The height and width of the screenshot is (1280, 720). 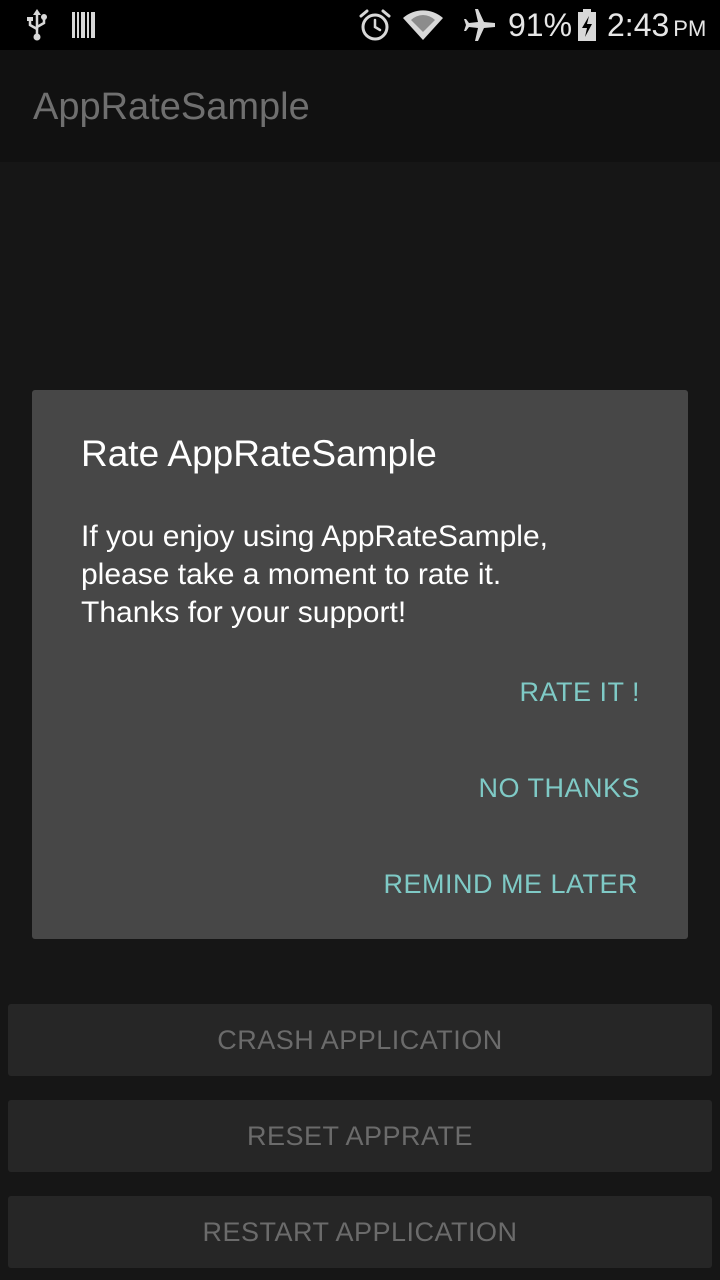 What do you see at coordinates (540, 25) in the screenshot?
I see `battery-percent: 91%` at bounding box center [540, 25].